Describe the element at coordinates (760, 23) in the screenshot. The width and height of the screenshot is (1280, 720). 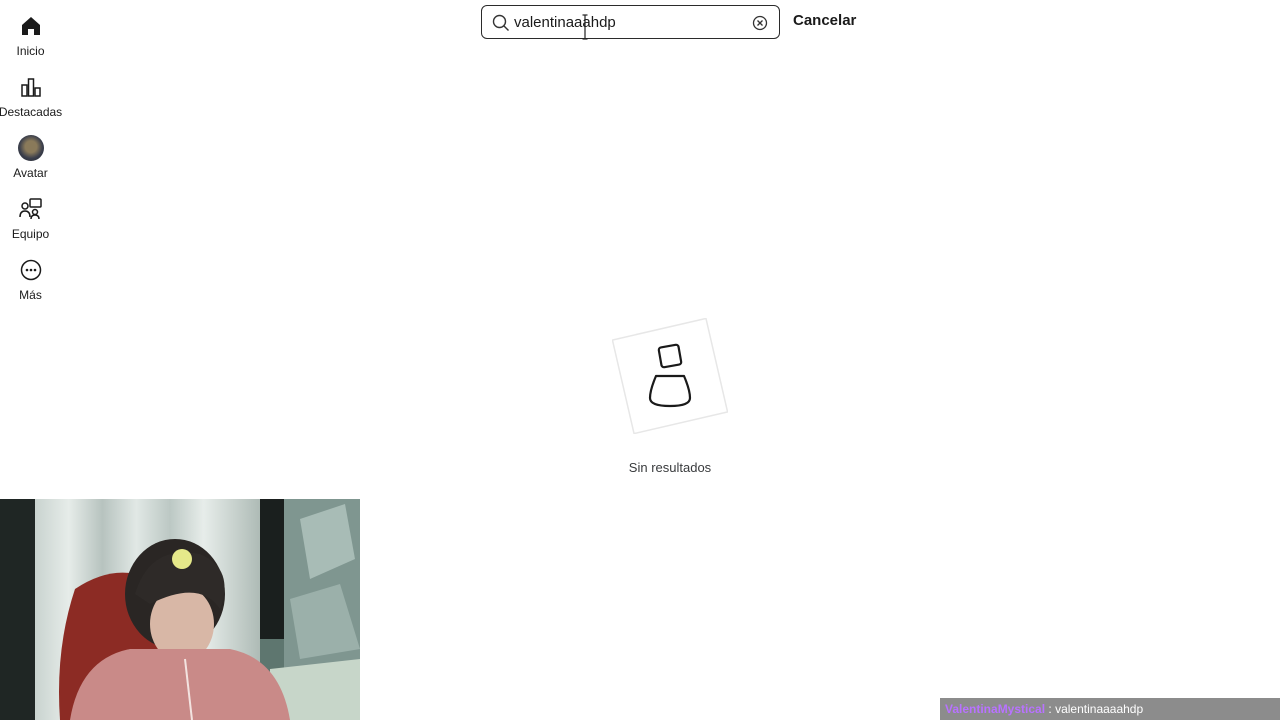
I see `clear-search-icon` at that location.